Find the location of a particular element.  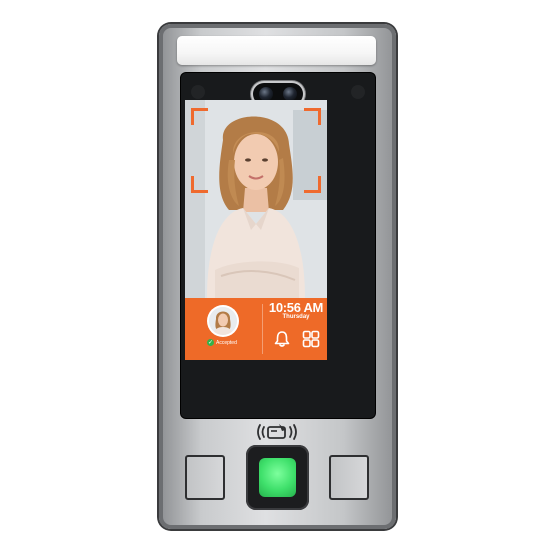

left-button is located at coordinates (205, 477).